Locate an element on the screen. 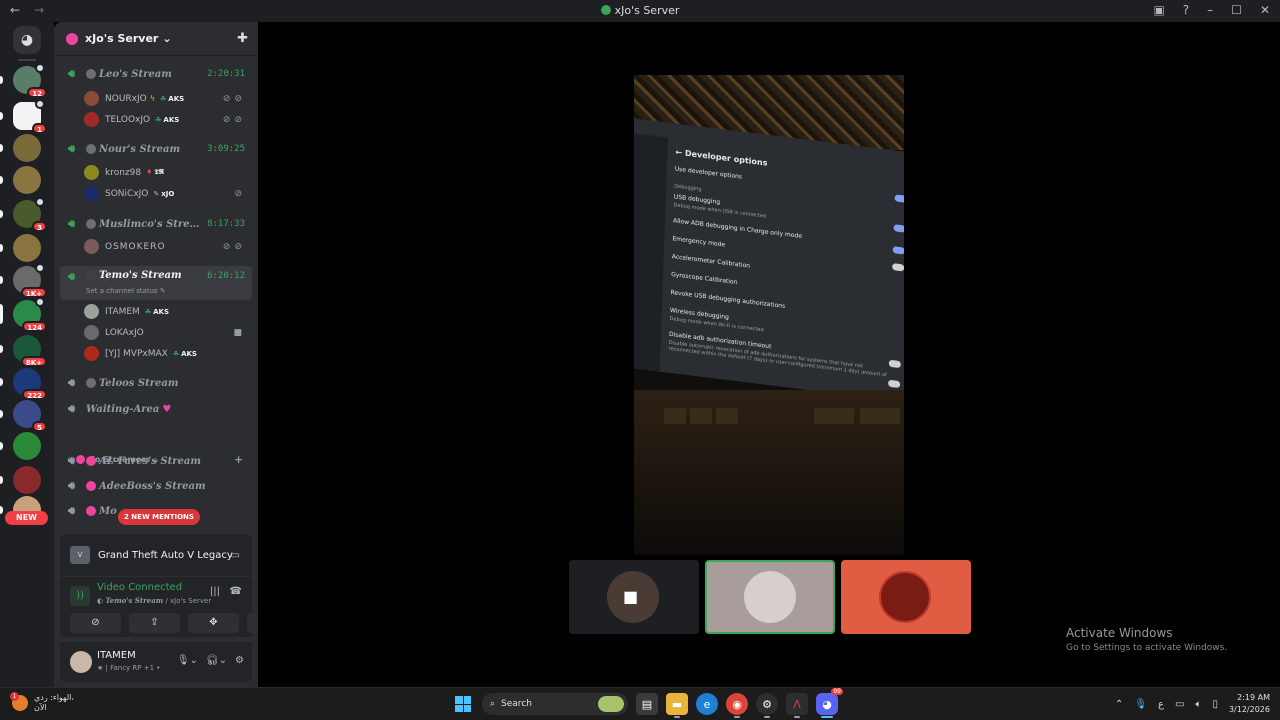  connection-signal-icon: )) is located at coordinates (80, 596).